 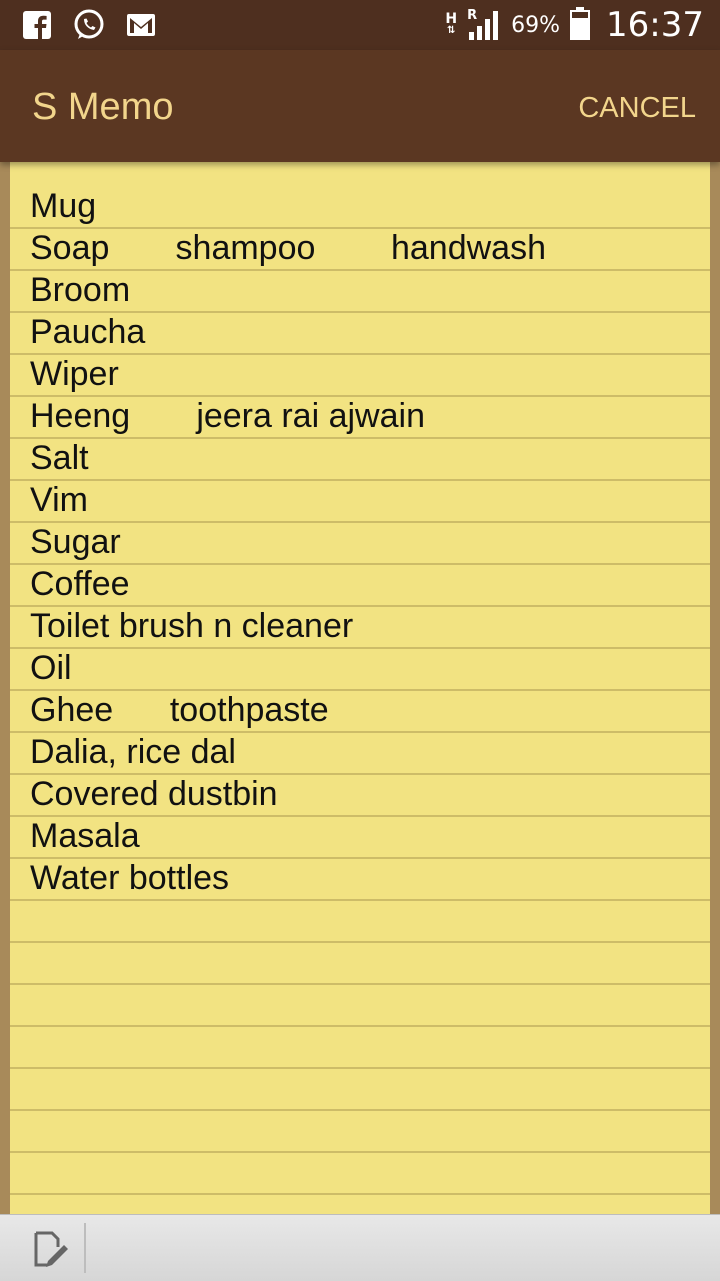 I want to click on status-bar: H ⇅ R 69% 16:37, so click(x=360, y=25).